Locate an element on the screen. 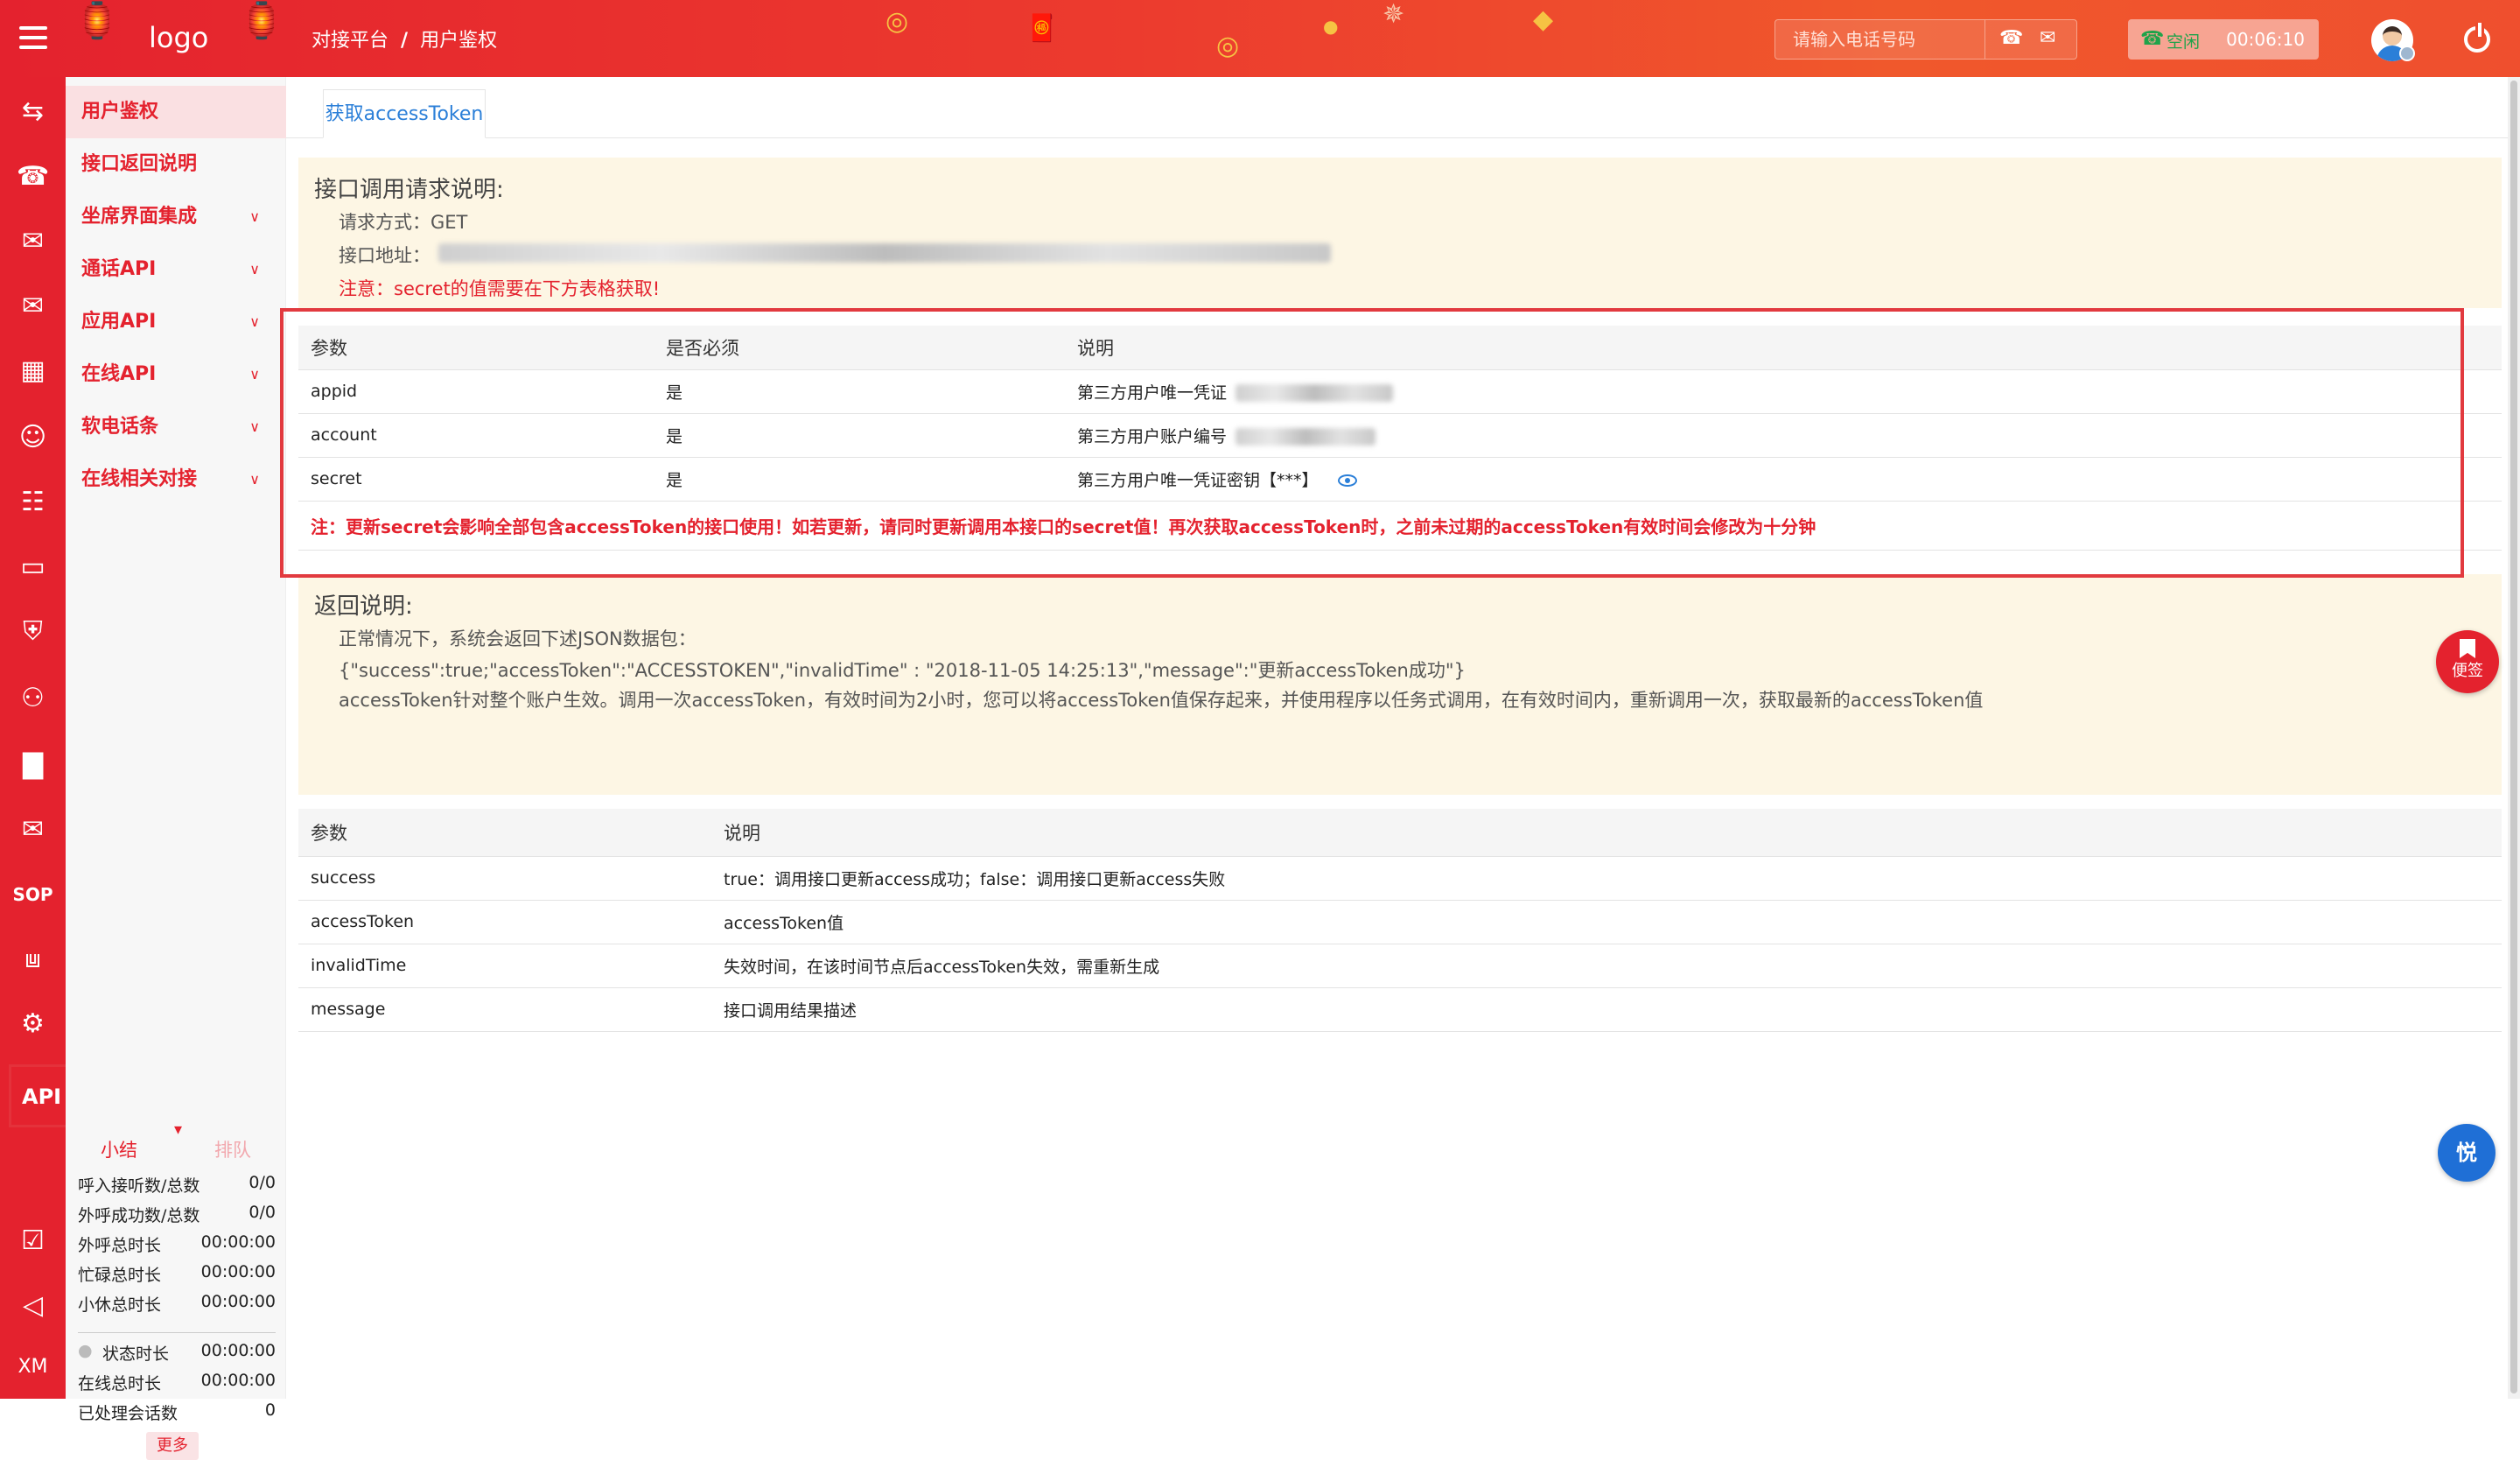 This screenshot has width=2520, height=1460. return-line: 正常情况下，系统会返回下述JSON数据包： is located at coordinates (517, 638).